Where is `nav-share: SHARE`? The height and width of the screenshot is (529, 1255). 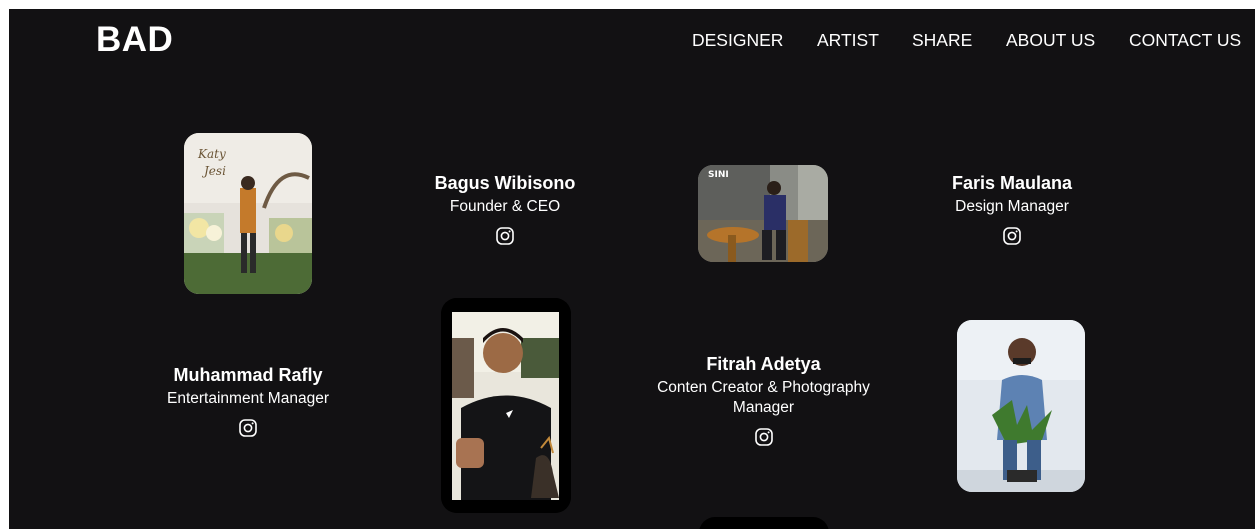 nav-share: SHARE is located at coordinates (942, 40).